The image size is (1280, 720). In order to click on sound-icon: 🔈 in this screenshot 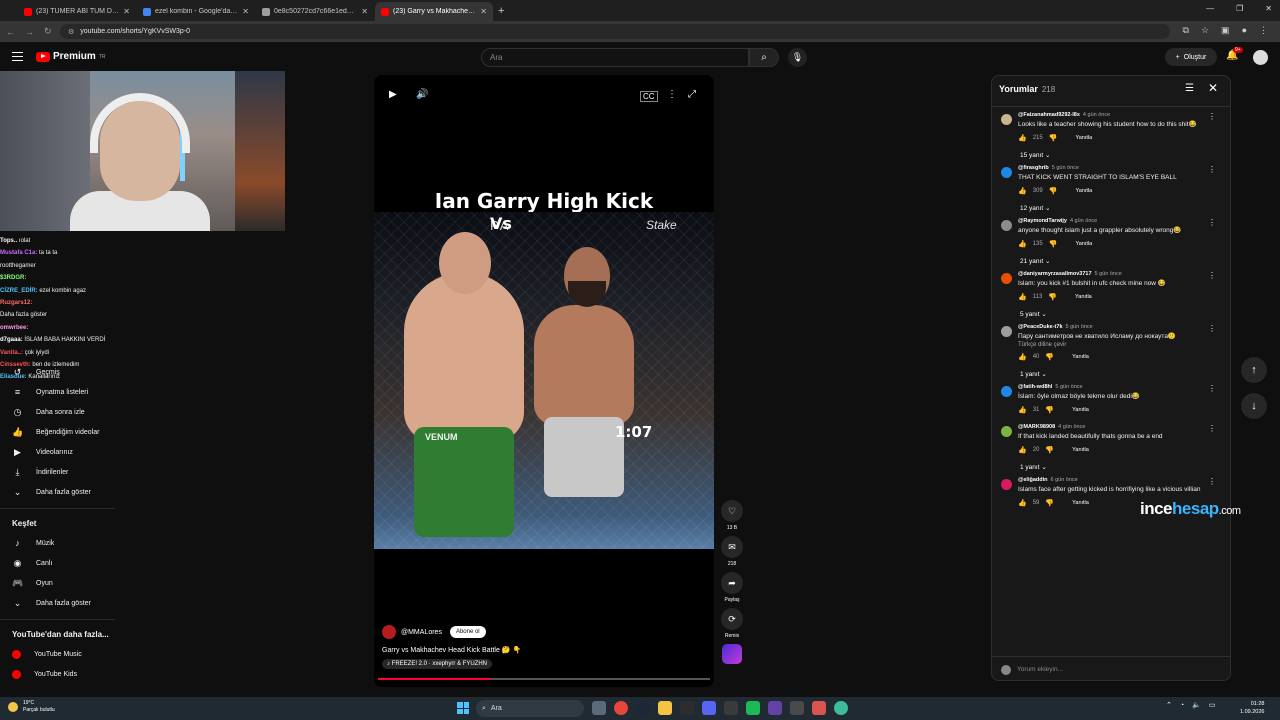, I will do `click(1196, 705)`.